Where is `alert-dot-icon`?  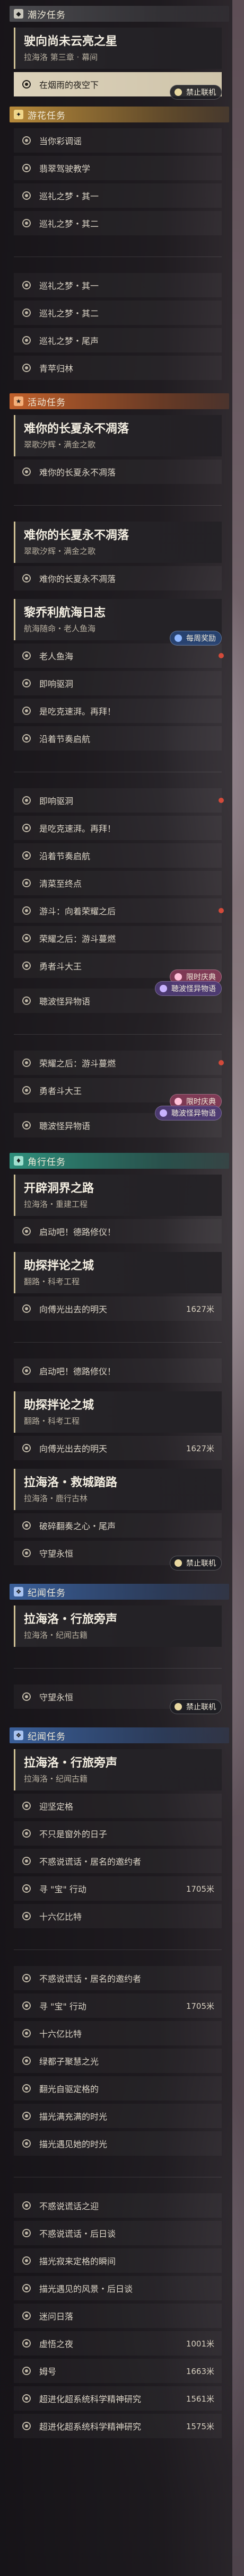
alert-dot-icon is located at coordinates (222, 800).